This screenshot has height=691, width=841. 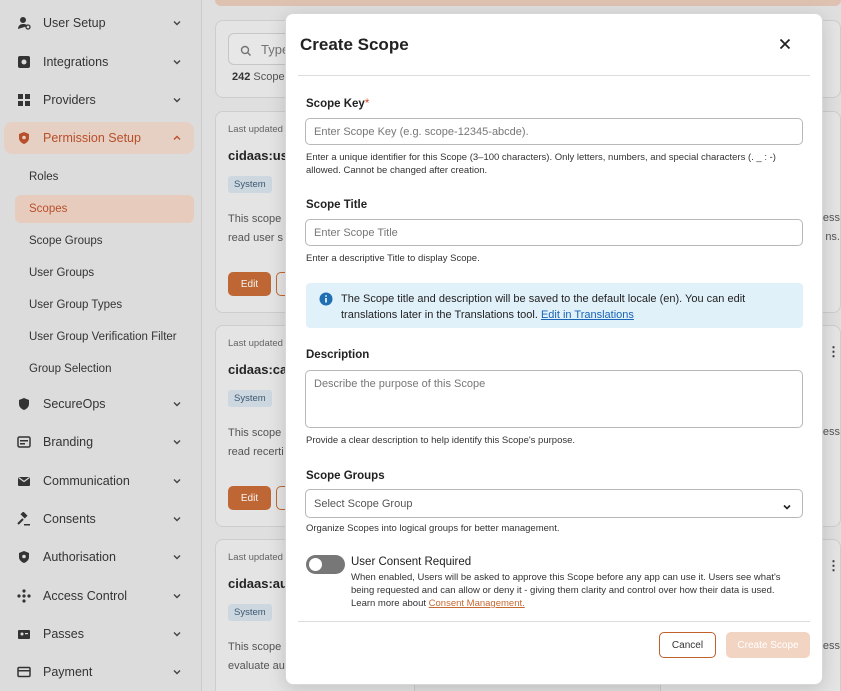 I want to click on chevron-down-icon, so click(x=787, y=504).